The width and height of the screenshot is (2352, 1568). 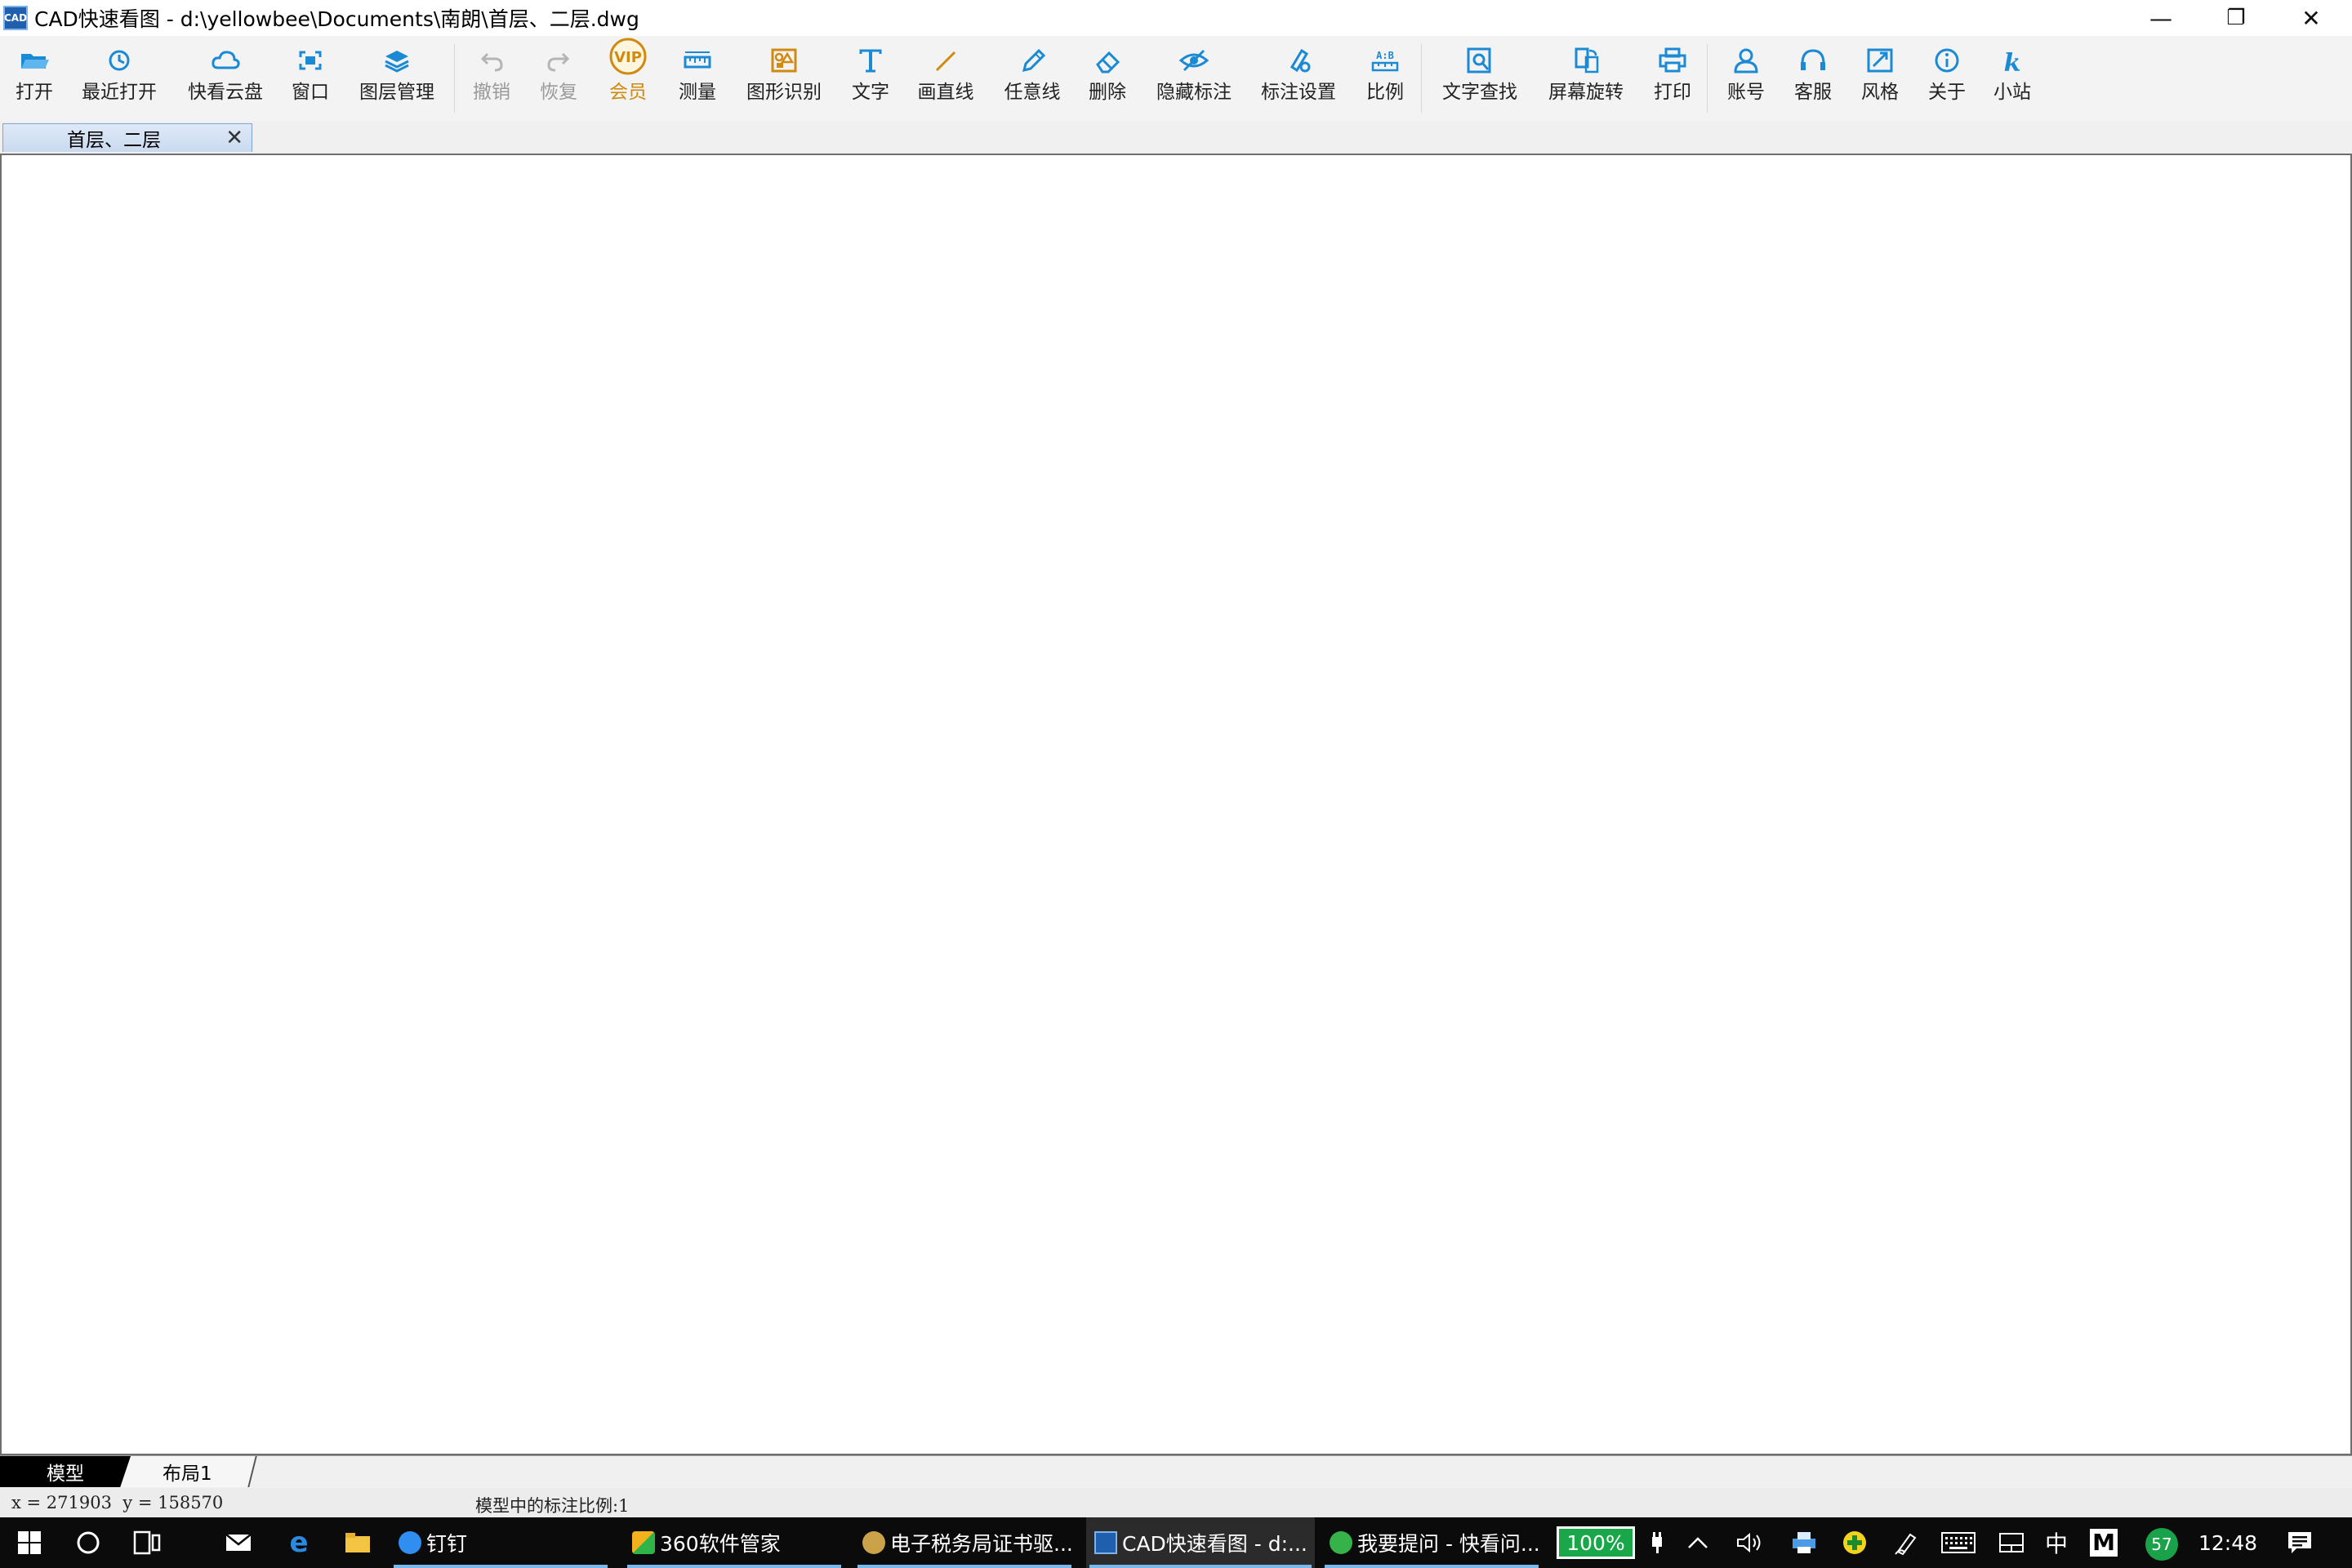 I want to click on toolbar-button-label: 最近打开, so click(x=119, y=92).